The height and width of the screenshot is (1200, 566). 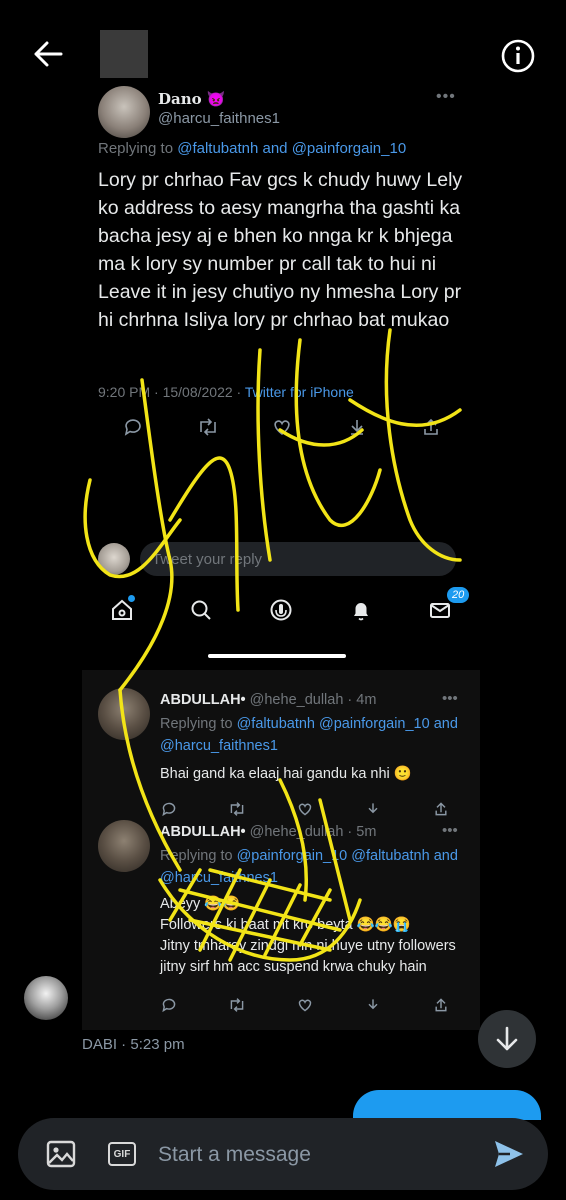 What do you see at coordinates (318, 1155) in the screenshot?
I see `message-input` at bounding box center [318, 1155].